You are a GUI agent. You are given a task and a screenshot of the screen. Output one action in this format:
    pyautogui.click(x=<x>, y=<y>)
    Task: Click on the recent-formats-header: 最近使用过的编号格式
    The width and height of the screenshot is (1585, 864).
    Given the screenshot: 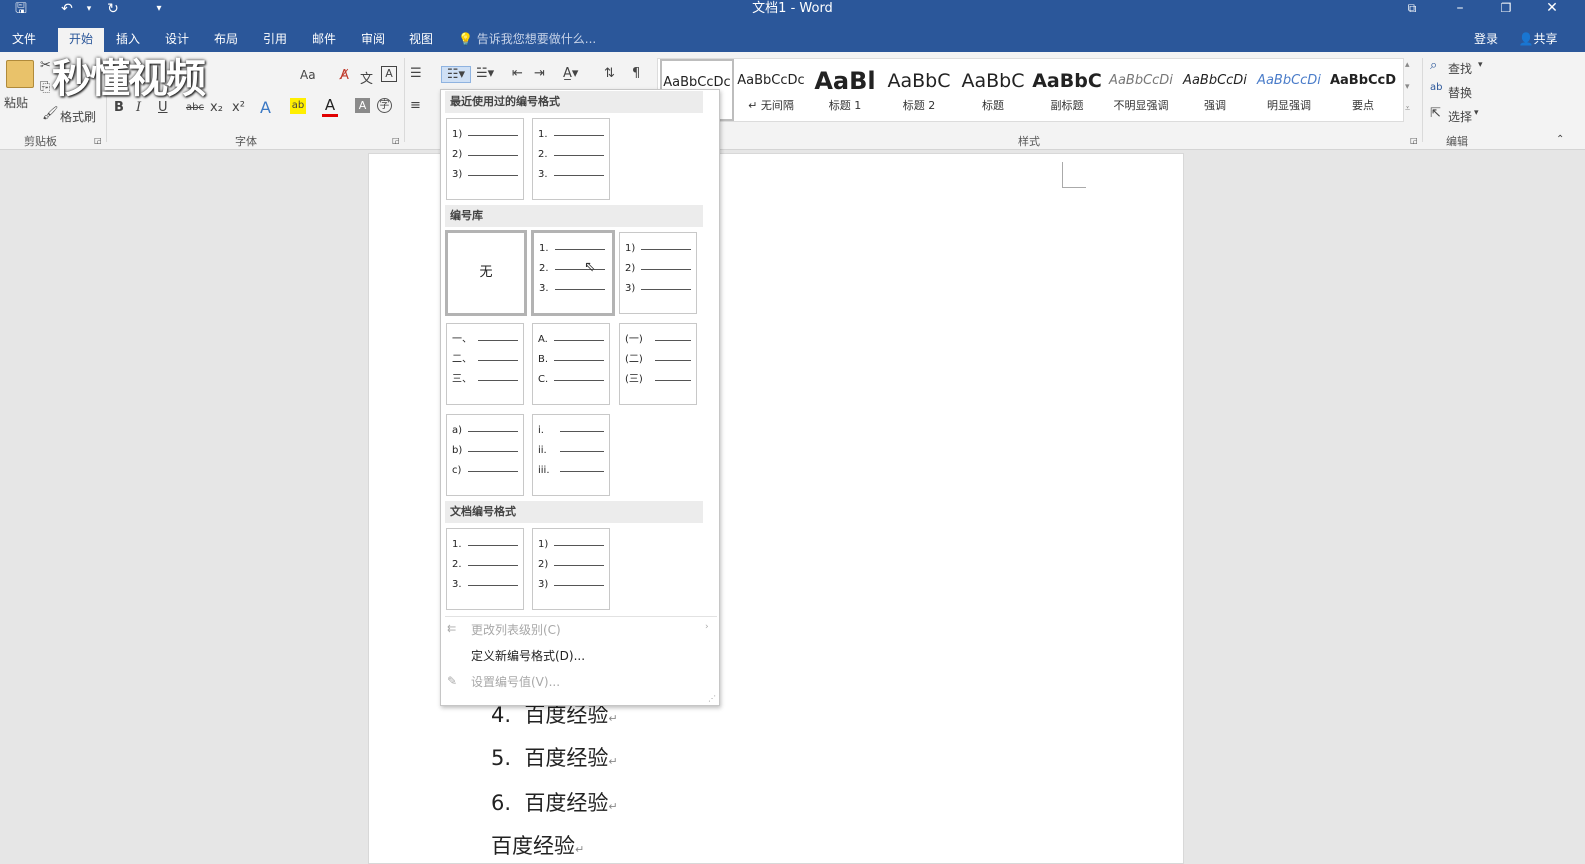 What is the action you would take?
    pyautogui.click(x=574, y=102)
    